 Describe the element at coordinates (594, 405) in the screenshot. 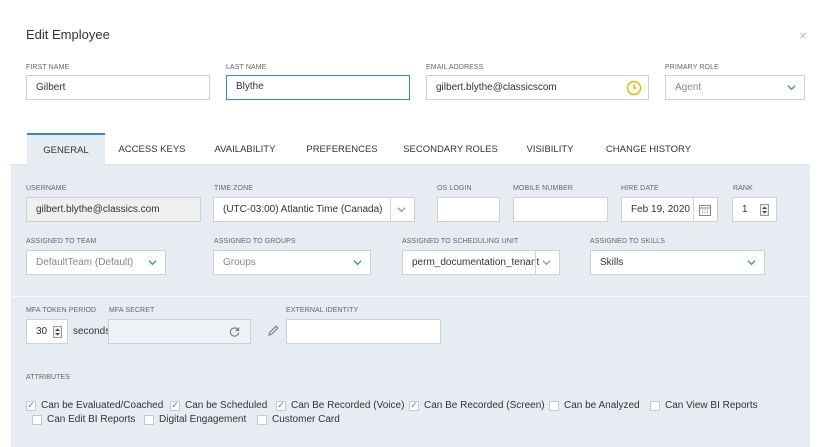

I see `attr-can-be-analyzed: Can be Analyzed` at that location.